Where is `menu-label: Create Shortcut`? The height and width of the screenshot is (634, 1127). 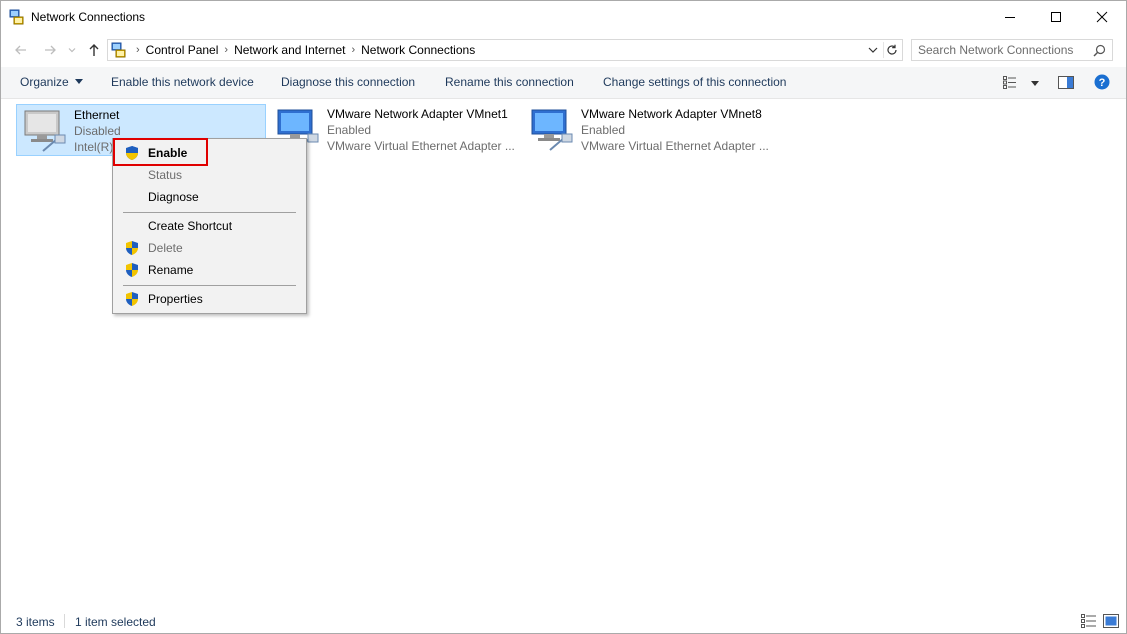 menu-label: Create Shortcut is located at coordinates (190, 226).